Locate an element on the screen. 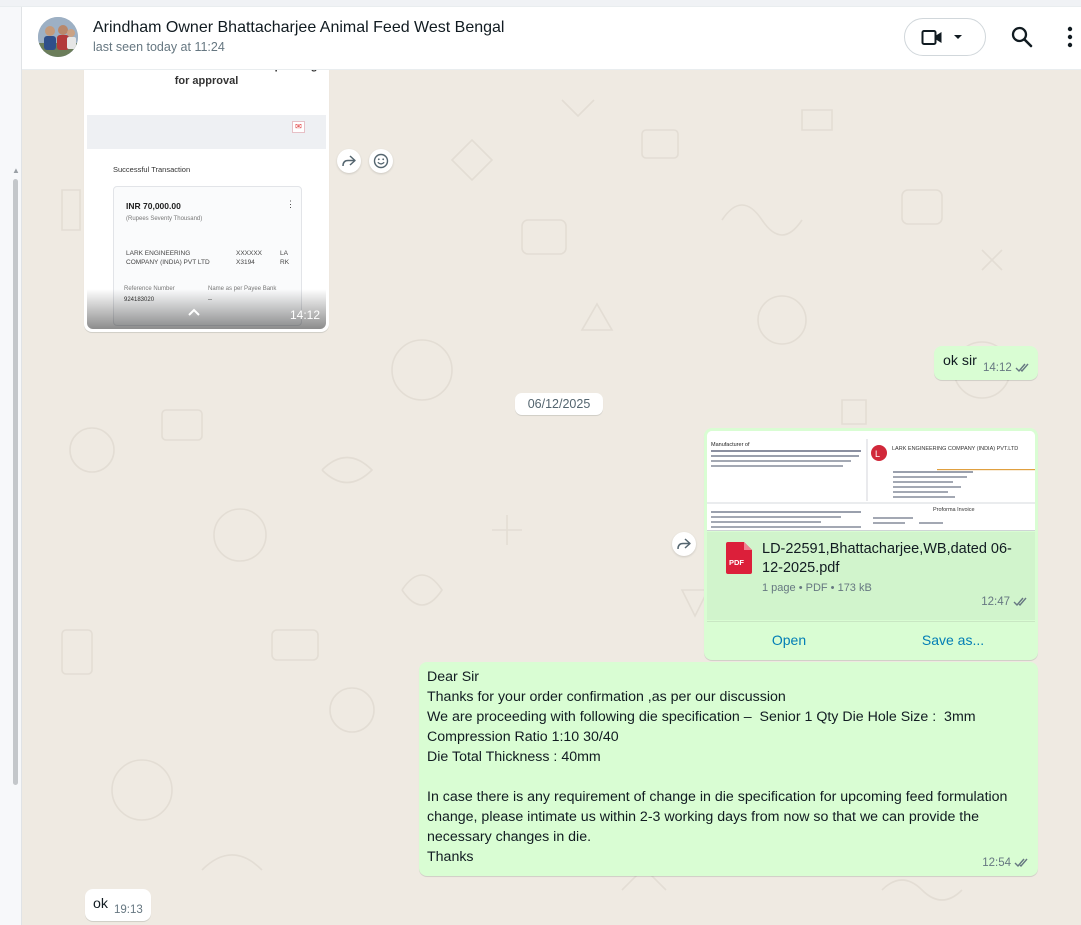  payee-bank-short: LA RK is located at coordinates (285, 258).